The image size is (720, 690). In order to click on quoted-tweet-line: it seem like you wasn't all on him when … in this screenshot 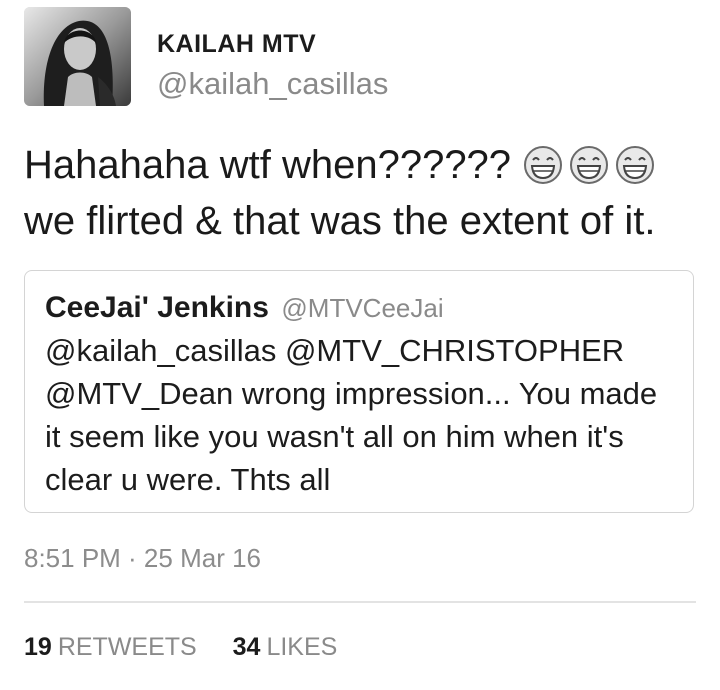, I will do `click(334, 436)`.